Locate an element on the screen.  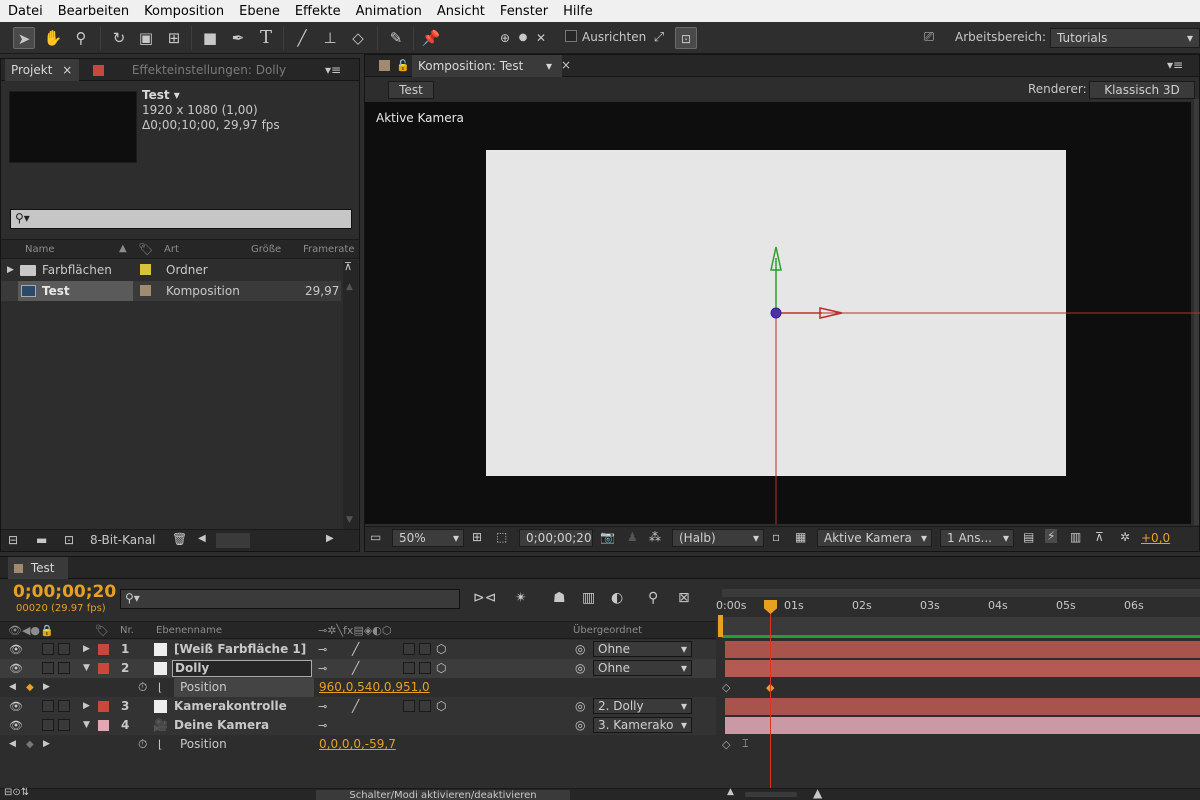
timeline-zoom-slider is located at coordinates (771, 794).